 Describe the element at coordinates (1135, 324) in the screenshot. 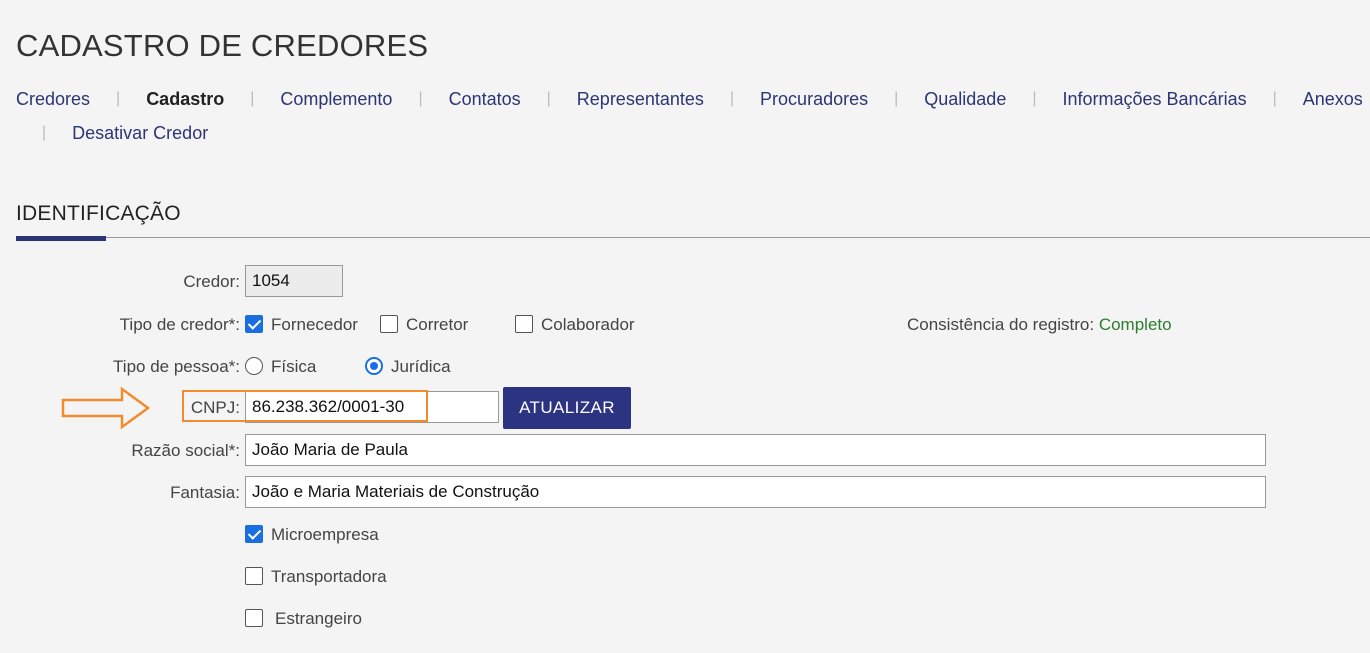

I see `consistencia-value: Completo` at that location.